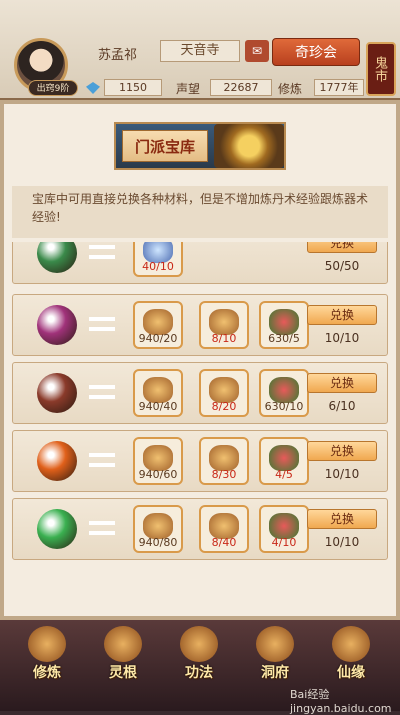 The width and height of the screenshot is (400, 715). What do you see at coordinates (224, 393) in the screenshot?
I see `cost-slot: 8/20` at bounding box center [224, 393].